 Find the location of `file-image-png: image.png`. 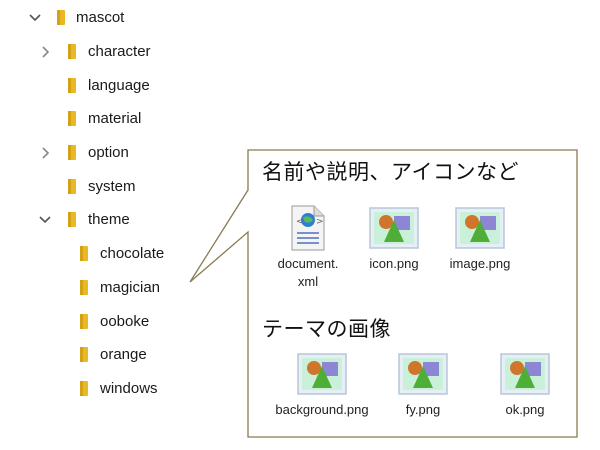

file-image-png: image.png is located at coordinates (480, 238).